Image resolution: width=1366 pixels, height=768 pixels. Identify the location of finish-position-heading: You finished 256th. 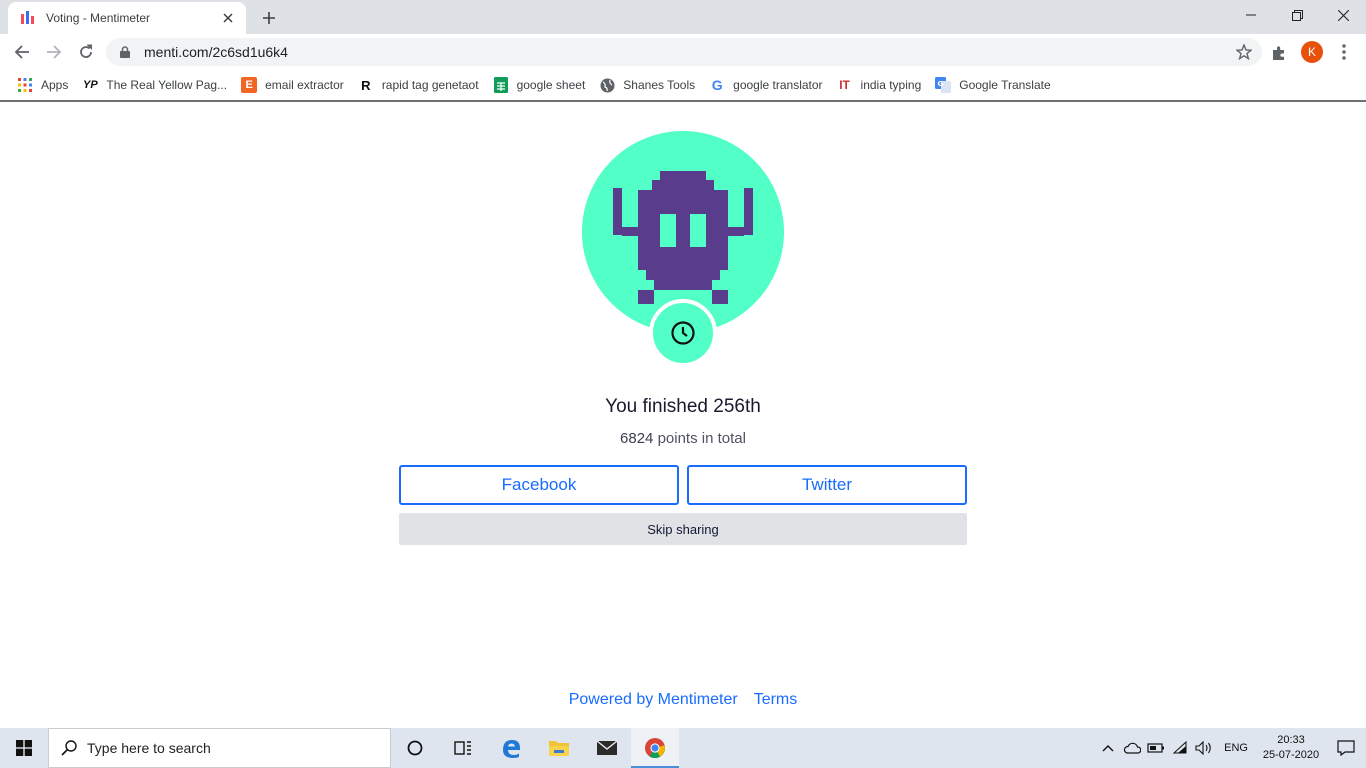
(683, 406).